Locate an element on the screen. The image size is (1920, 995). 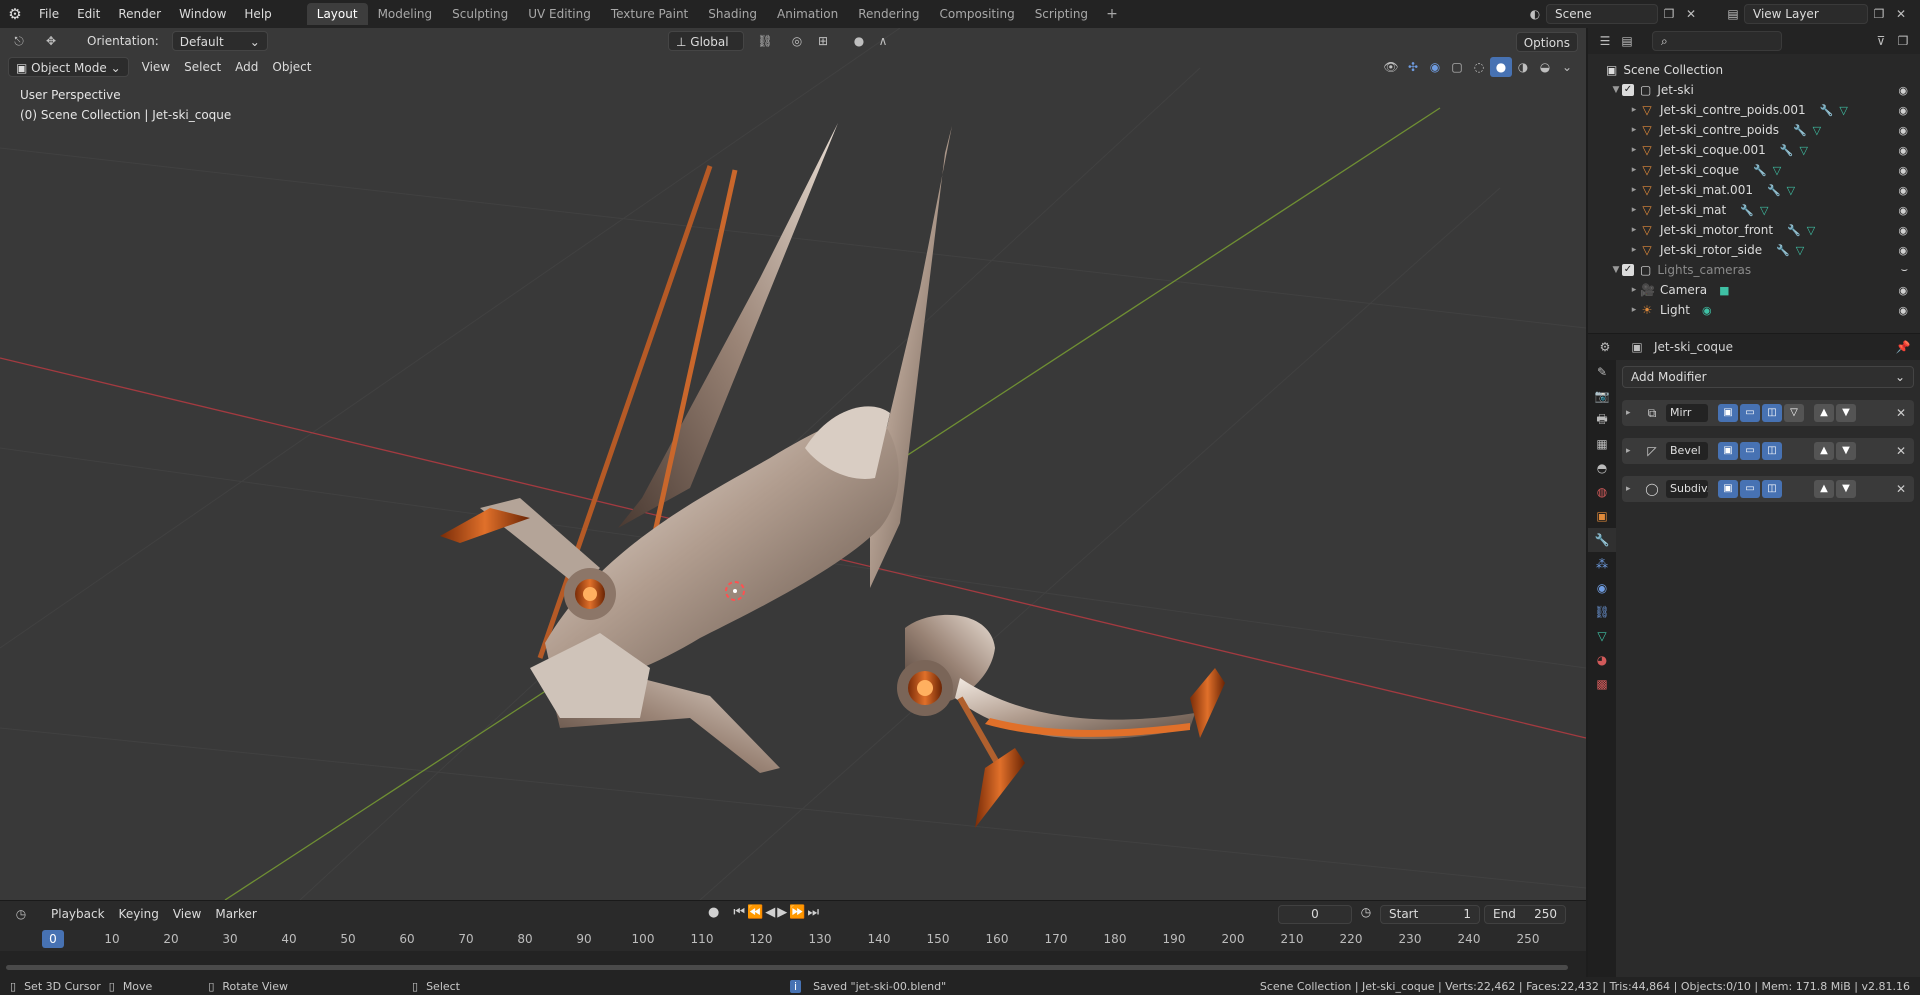
new-scene-icon: ❐ is located at coordinates (1669, 14).